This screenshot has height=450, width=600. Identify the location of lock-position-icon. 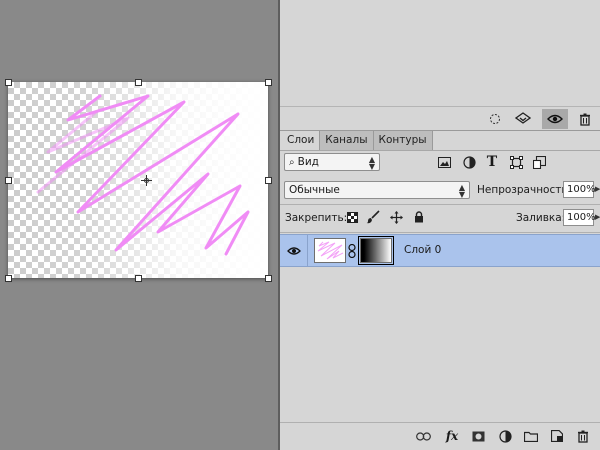
(396, 217).